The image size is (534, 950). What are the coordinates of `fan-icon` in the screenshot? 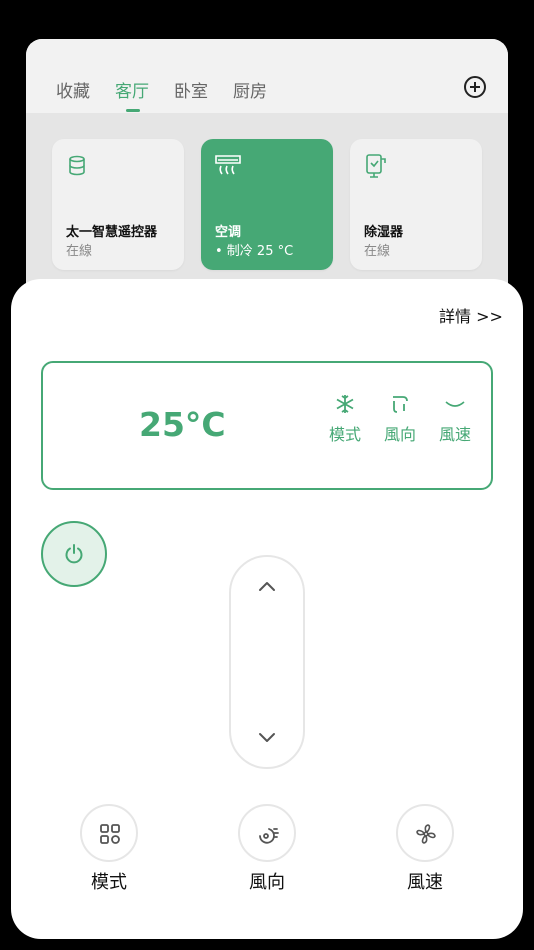 It's located at (426, 834).